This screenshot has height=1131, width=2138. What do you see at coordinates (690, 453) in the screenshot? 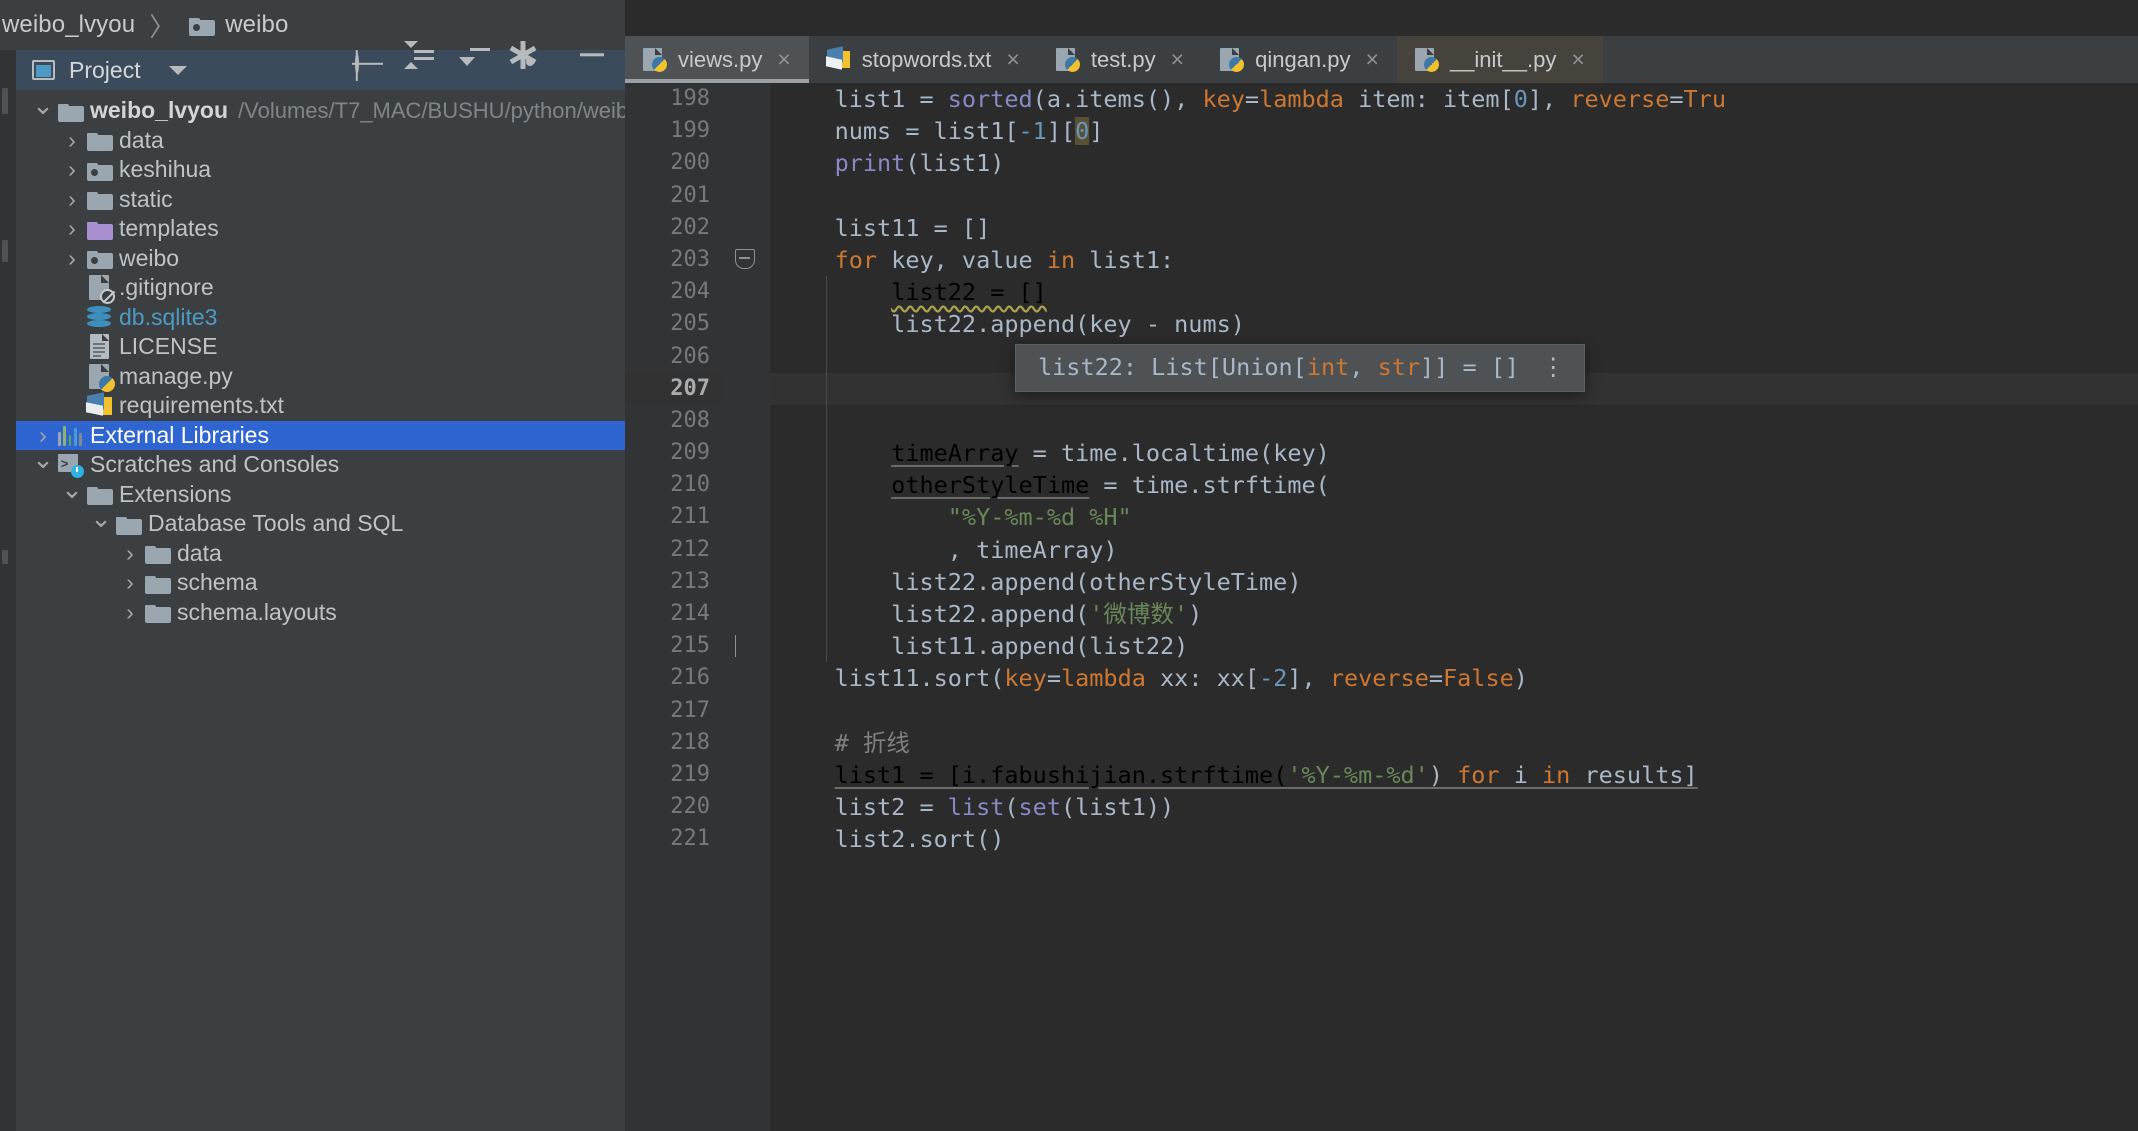
I see `line-number: 209` at bounding box center [690, 453].